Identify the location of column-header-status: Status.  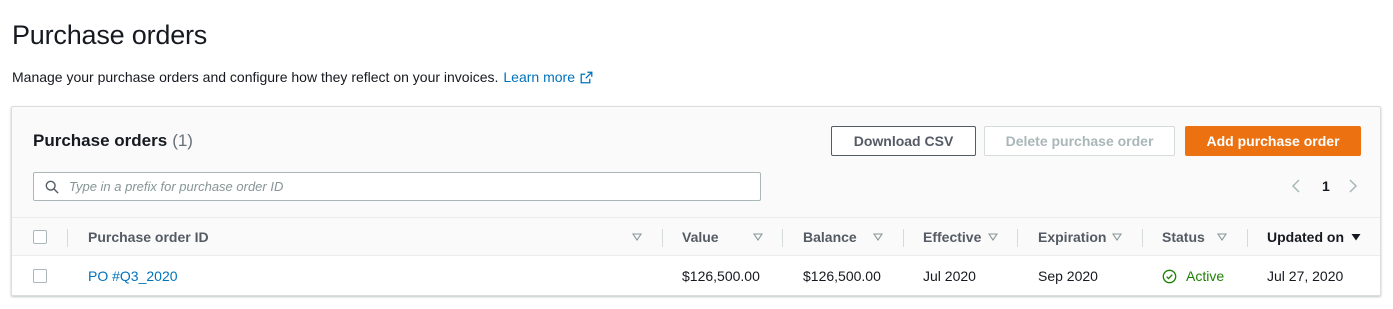
(1183, 236).